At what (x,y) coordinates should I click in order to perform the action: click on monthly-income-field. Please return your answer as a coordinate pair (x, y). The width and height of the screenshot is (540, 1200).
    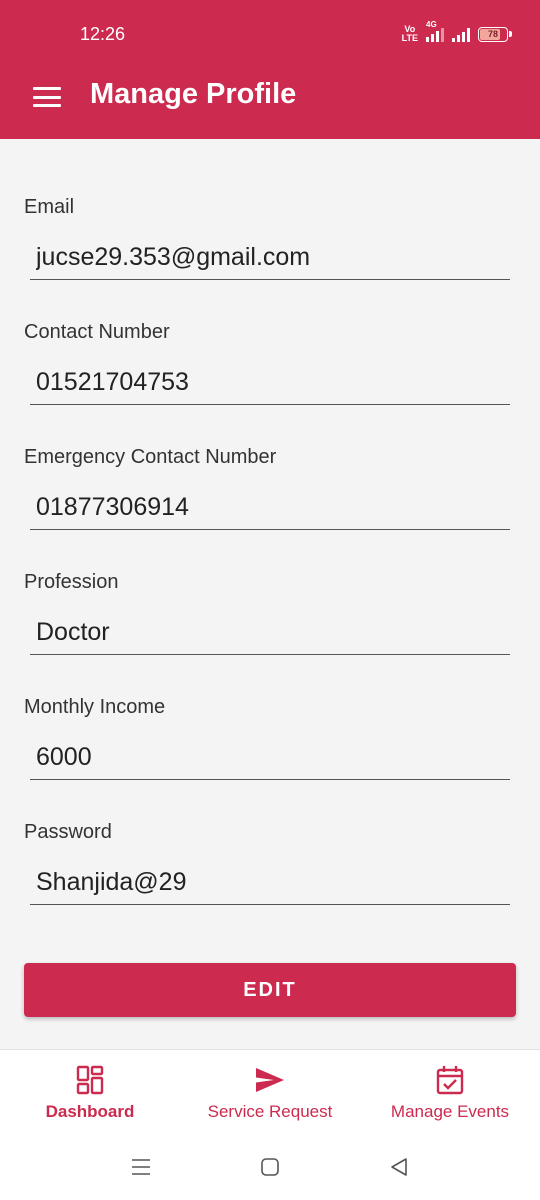
    Looking at the image, I should click on (270, 758).